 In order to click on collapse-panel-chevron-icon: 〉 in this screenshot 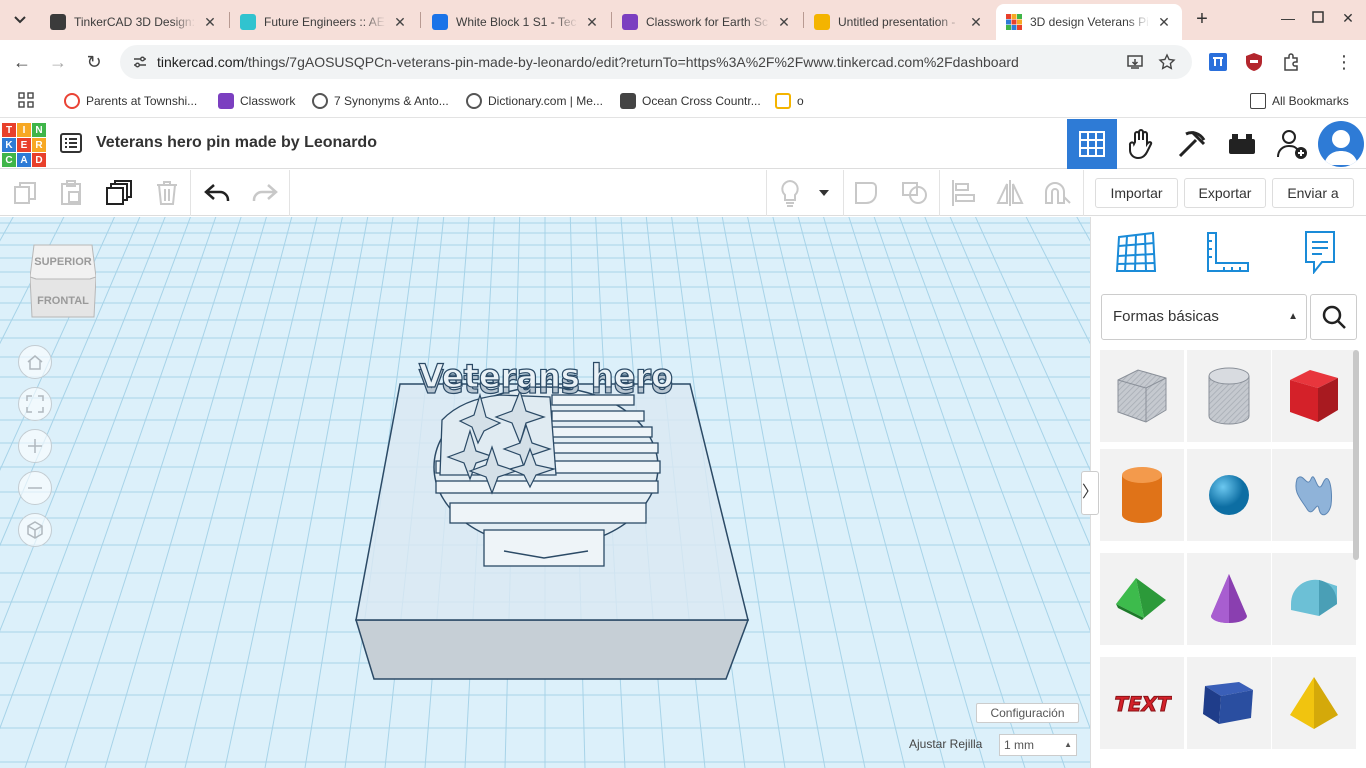, I will do `click(1090, 493)`.